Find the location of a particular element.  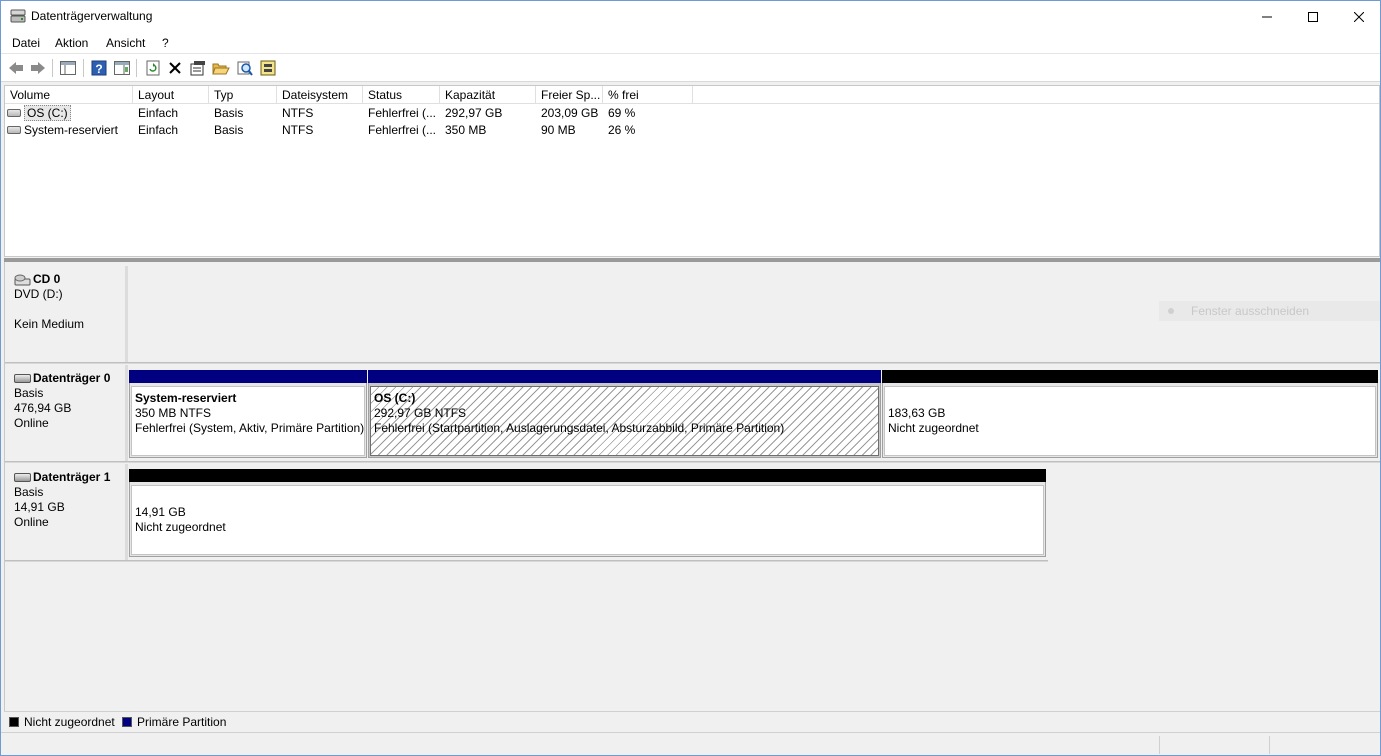

legend-swatch-primary is located at coordinates (127, 722).